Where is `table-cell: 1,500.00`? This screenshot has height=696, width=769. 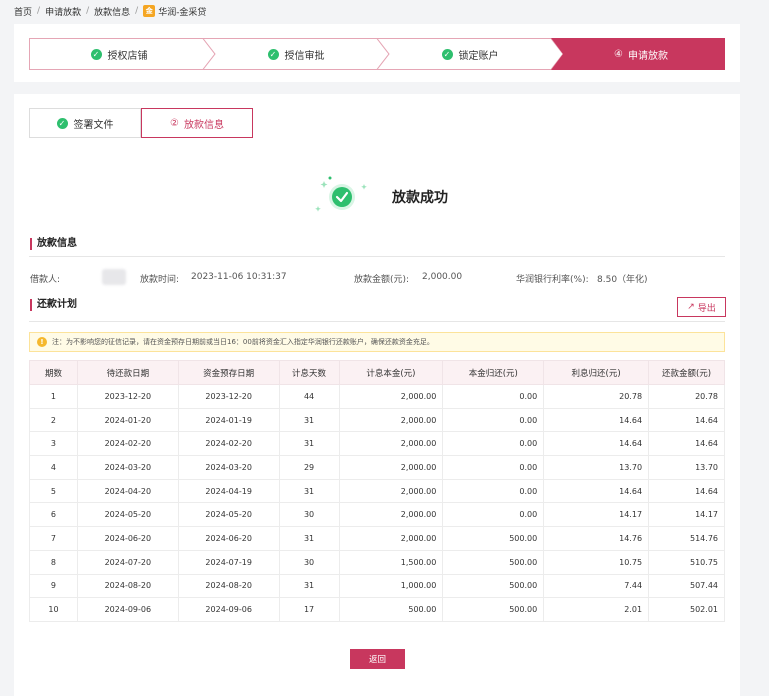
table-cell: 1,500.00 is located at coordinates (391, 562).